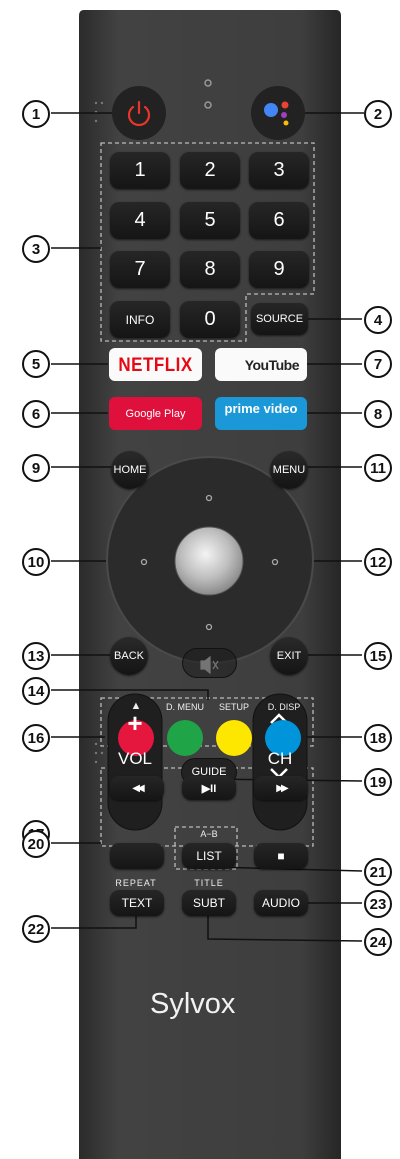 The height and width of the screenshot is (1159, 400). Describe the element at coordinates (378, 782) in the screenshot. I see `callout-19: 19` at that location.